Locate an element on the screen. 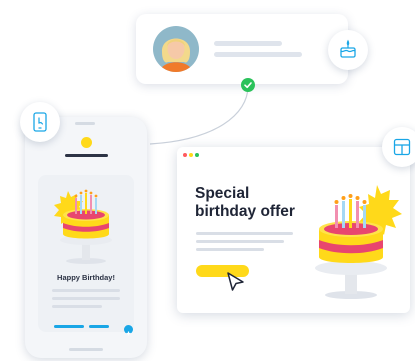  layout-icon is located at coordinates (402, 147).